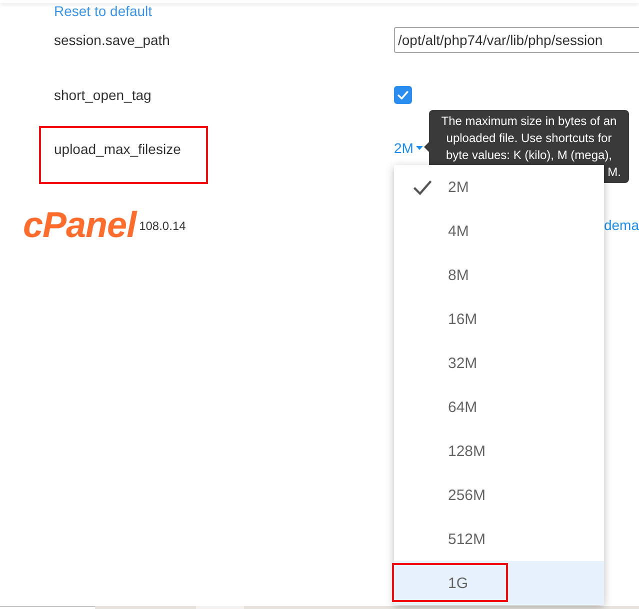 The image size is (639, 609). What do you see at coordinates (499, 275) in the screenshot?
I see `menu-item: 8M` at bounding box center [499, 275].